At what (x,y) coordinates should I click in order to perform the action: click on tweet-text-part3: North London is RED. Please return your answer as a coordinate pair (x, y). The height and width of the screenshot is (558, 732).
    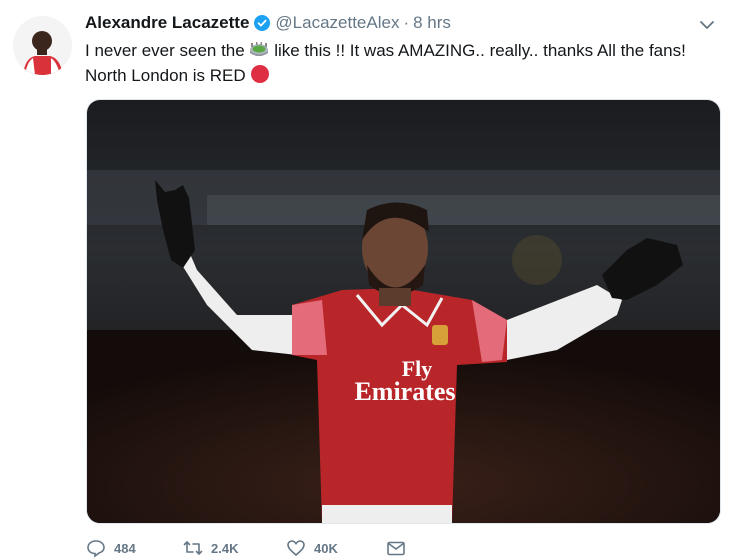
    Looking at the image, I should click on (165, 75).